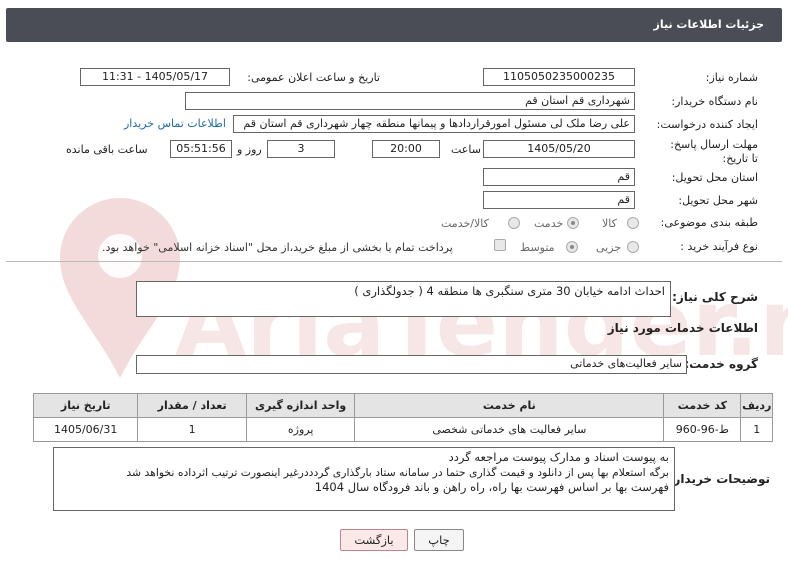 Image resolution: width=788 pixels, height=566 pixels. Describe the element at coordinates (85, 405) in the screenshot. I see `col-header-need-date: تاریخ نیاز` at that location.